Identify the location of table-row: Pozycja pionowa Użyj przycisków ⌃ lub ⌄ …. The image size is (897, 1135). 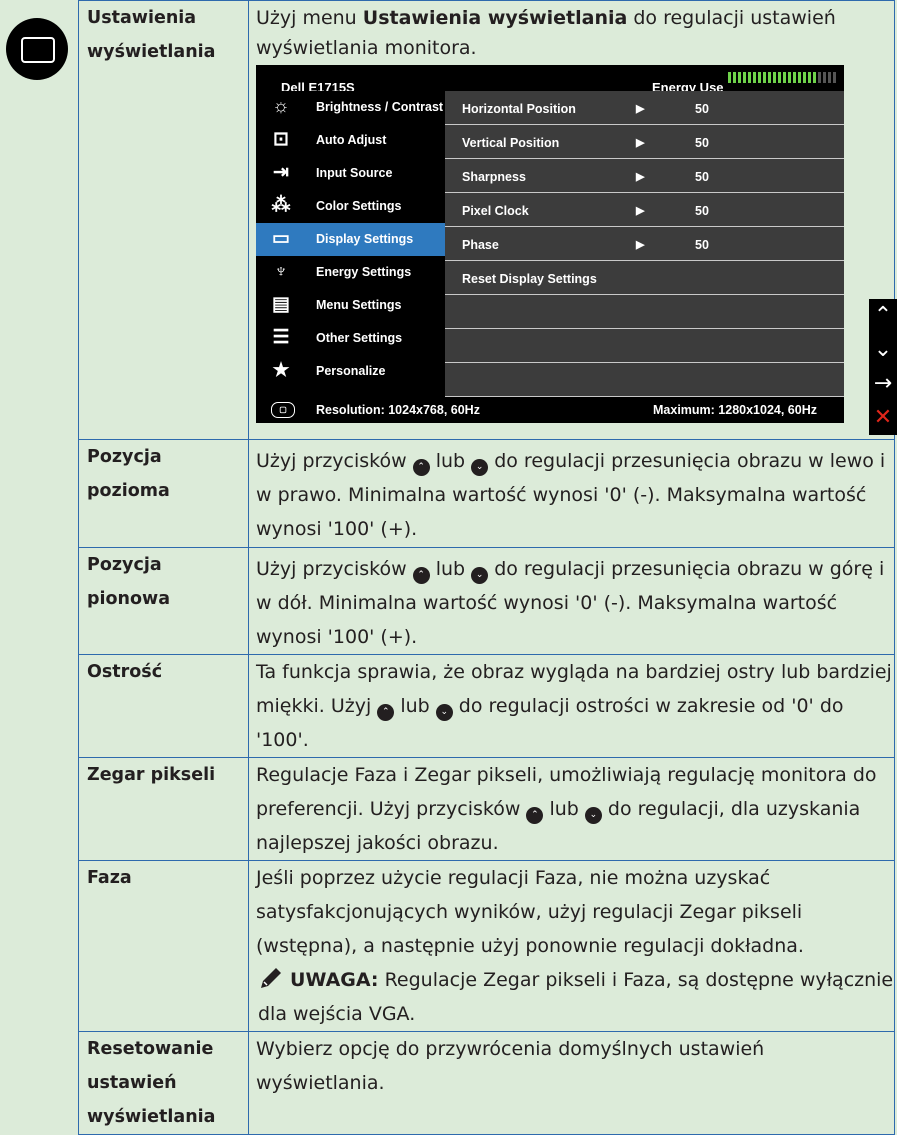
(486, 601).